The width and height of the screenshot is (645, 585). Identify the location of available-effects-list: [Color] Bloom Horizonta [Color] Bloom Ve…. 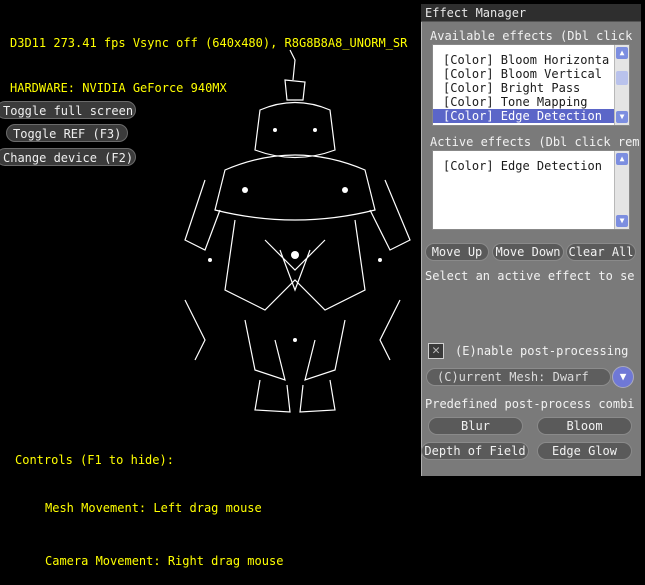
(531, 85).